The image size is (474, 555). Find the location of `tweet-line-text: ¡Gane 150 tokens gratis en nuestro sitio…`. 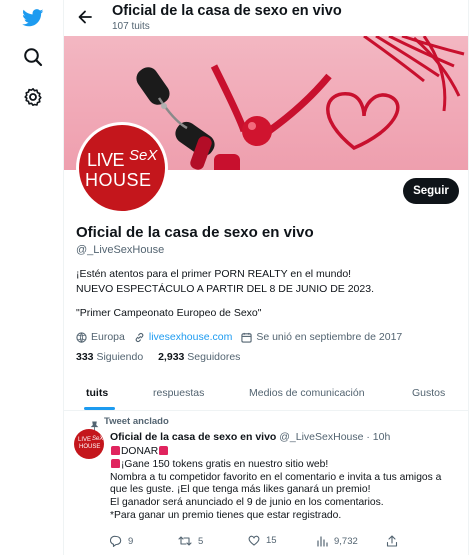

tweet-line-text: ¡Gane 150 tokens gratis en nuestro sitio… is located at coordinates (225, 464).